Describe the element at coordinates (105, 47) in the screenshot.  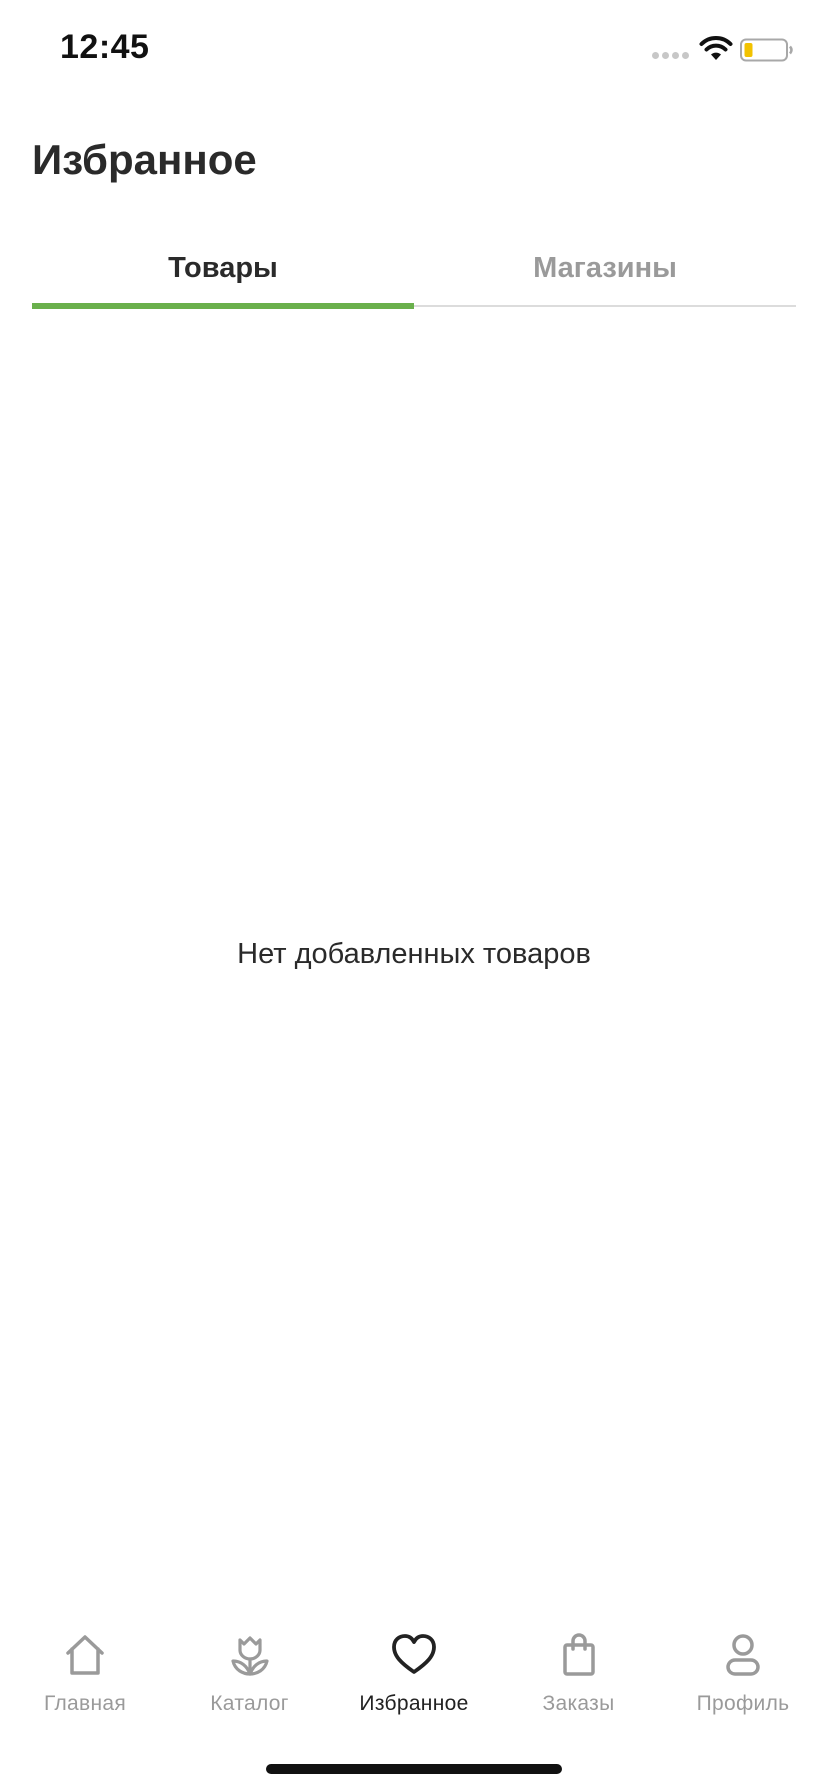
I see `status-time: 12:45` at that location.